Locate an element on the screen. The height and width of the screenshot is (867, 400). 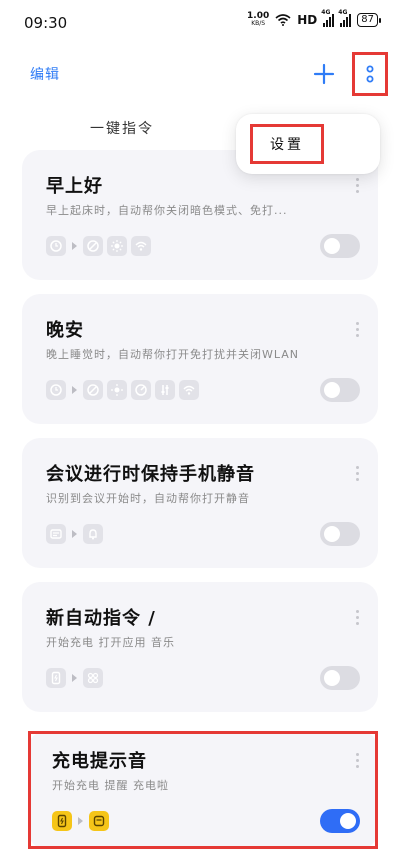
network-type-1: 4G is located at coordinates (326, 12).